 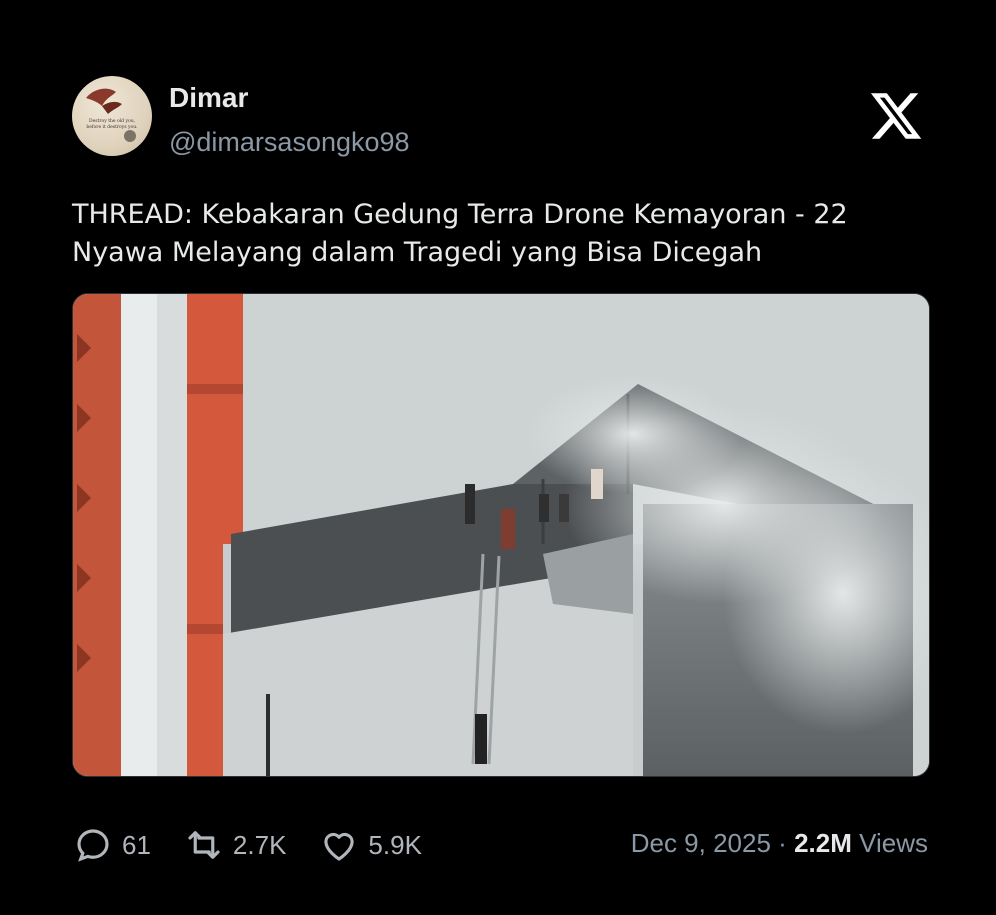 What do you see at coordinates (893, 843) in the screenshot?
I see `views-label: Views` at bounding box center [893, 843].